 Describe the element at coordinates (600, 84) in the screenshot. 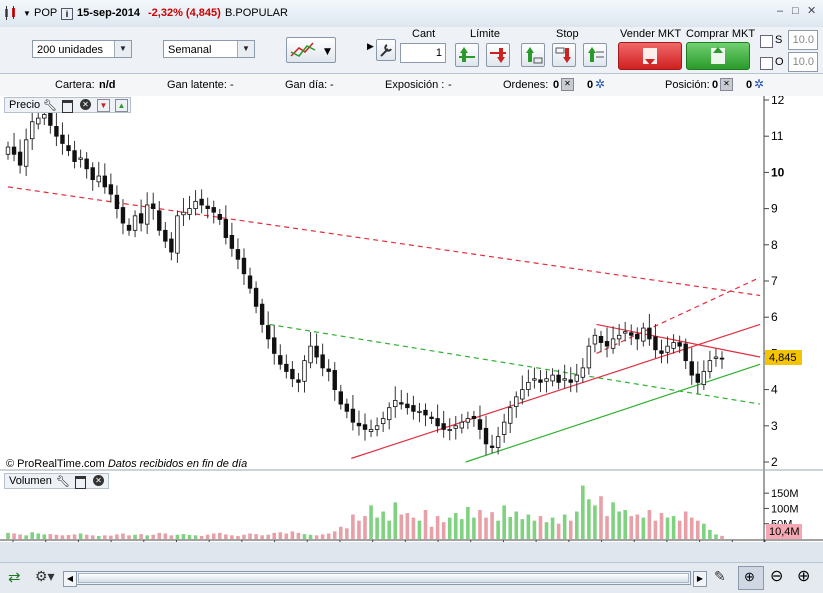

I see `orders-gear-icon: ✲` at that location.